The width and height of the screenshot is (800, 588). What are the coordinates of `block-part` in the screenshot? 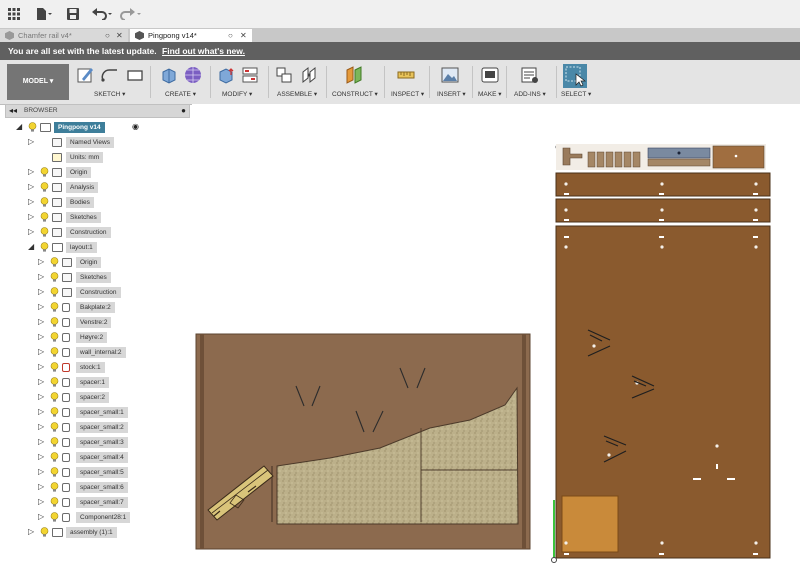 It's located at (738, 157).